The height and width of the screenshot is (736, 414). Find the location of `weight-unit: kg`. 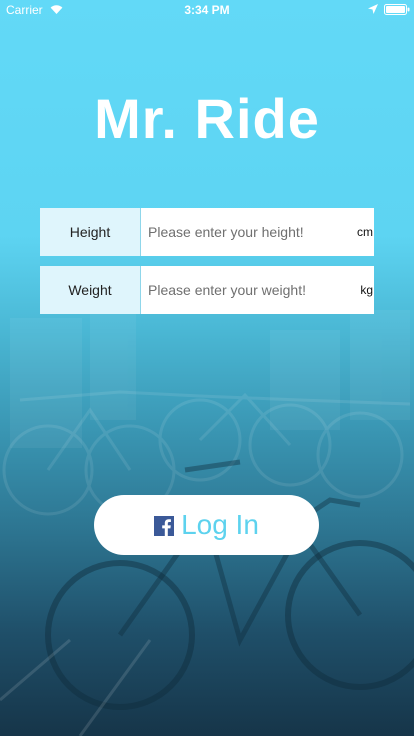

weight-unit: kg is located at coordinates (366, 290).